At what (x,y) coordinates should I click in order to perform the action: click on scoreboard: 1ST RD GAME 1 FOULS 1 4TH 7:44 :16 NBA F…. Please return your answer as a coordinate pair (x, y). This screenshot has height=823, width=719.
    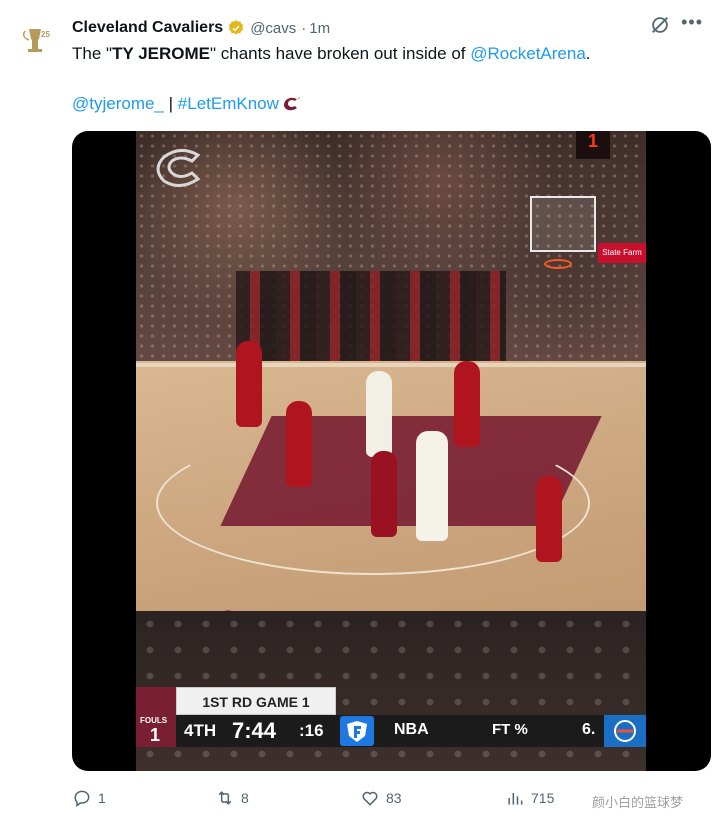
    Looking at the image, I should click on (391, 717).